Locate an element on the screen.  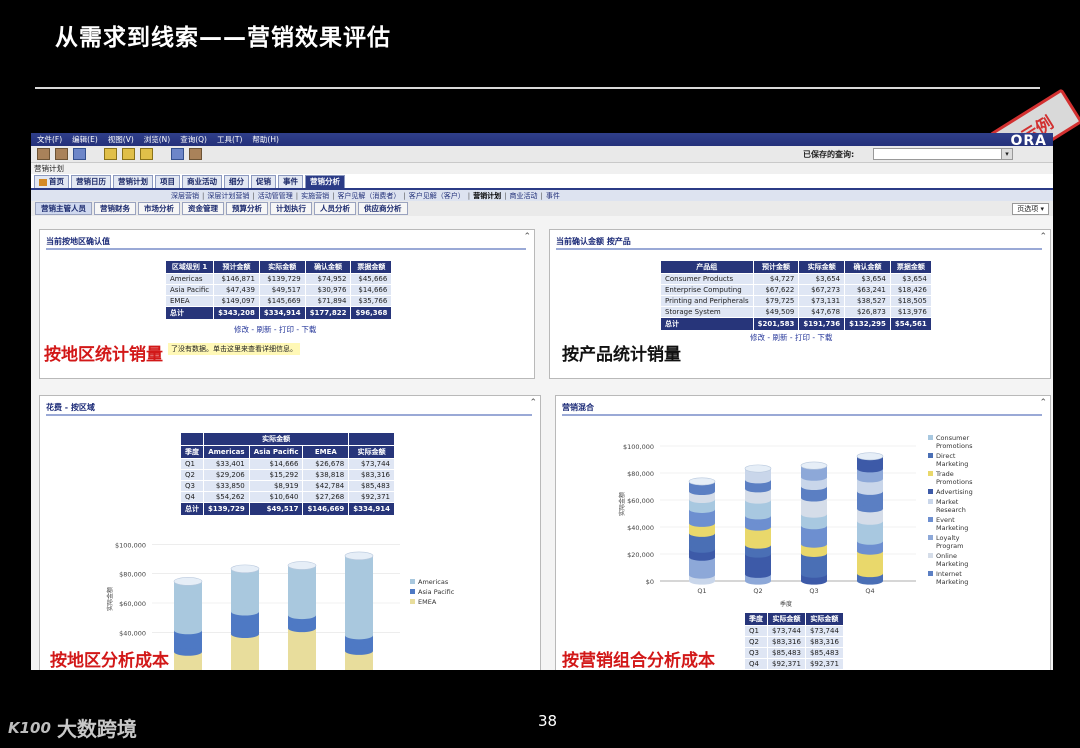
chart-icon is located at coordinates (195, 154).